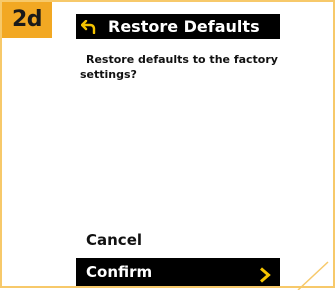 The image size is (335, 292). What do you see at coordinates (119, 272) in the screenshot?
I see `confirm-option-label: Confirm` at bounding box center [119, 272].